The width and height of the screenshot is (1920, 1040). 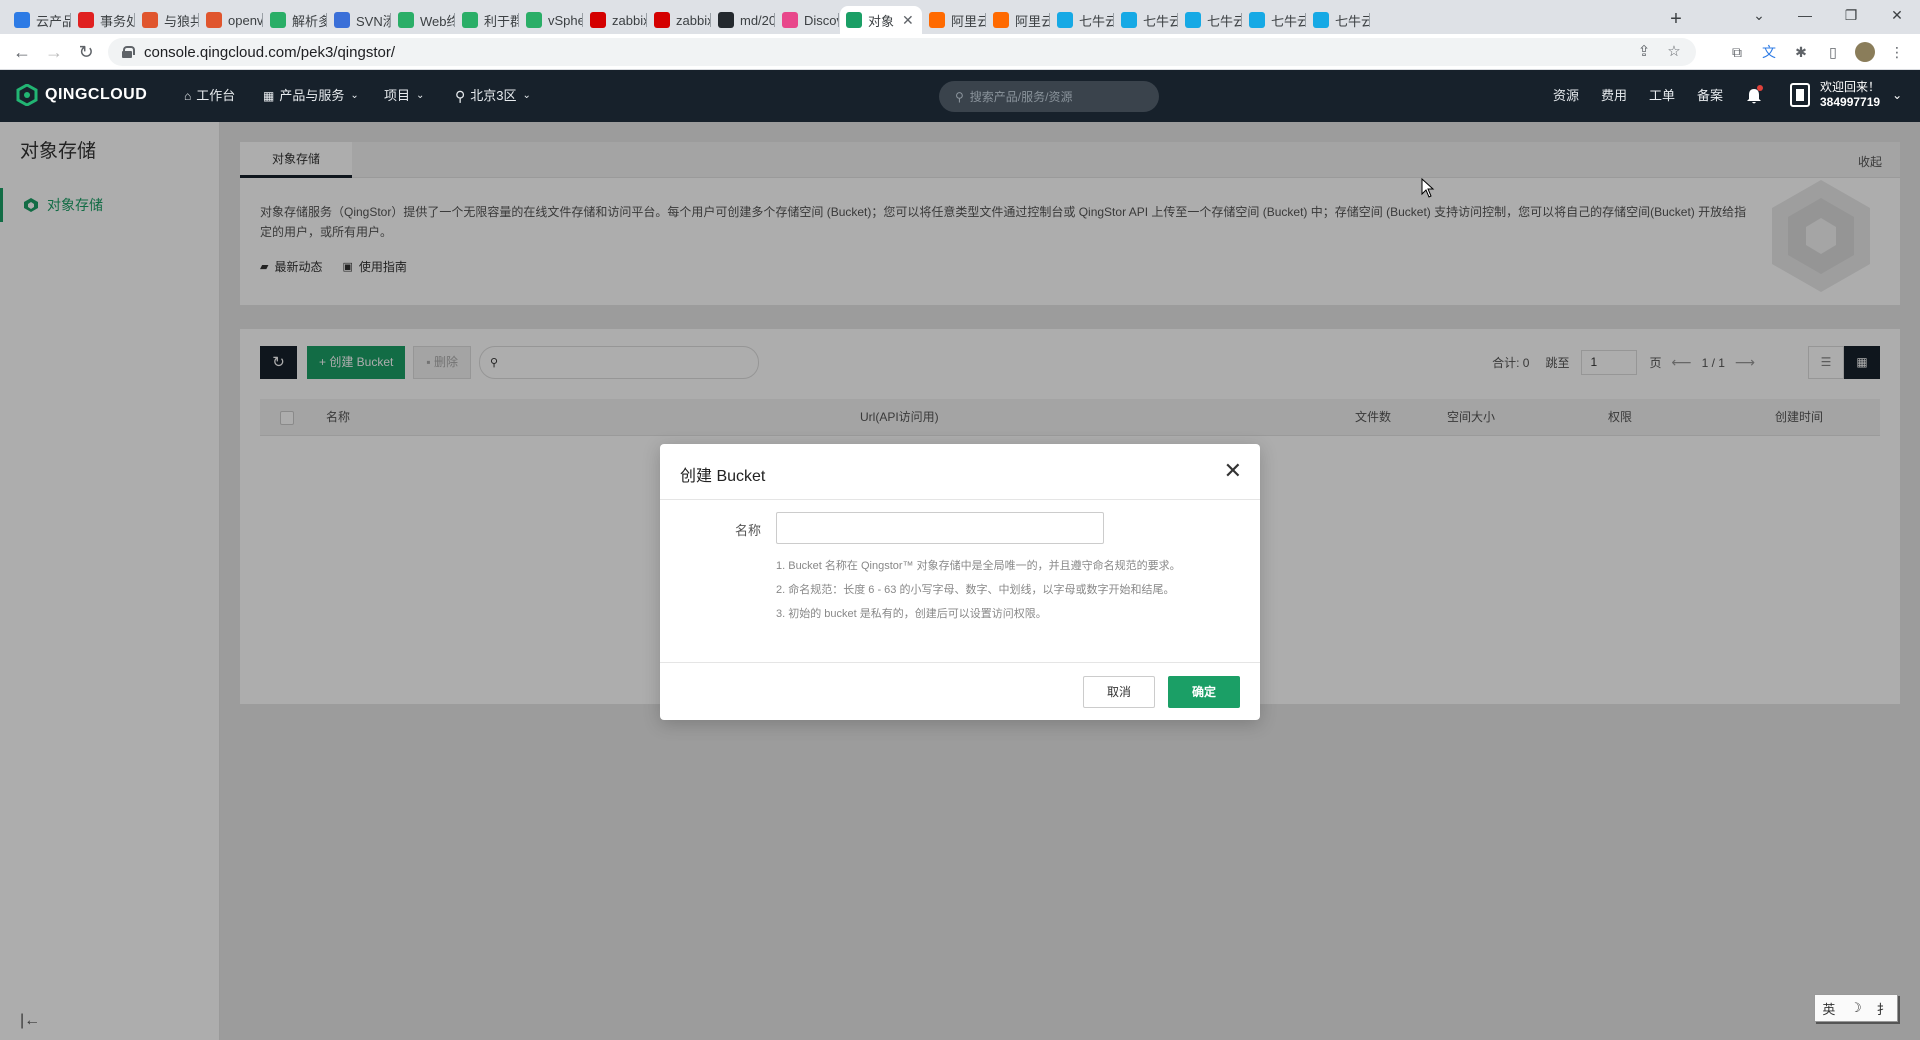 I want to click on ime-language-icon: 英, so click(x=1829, y=1009).